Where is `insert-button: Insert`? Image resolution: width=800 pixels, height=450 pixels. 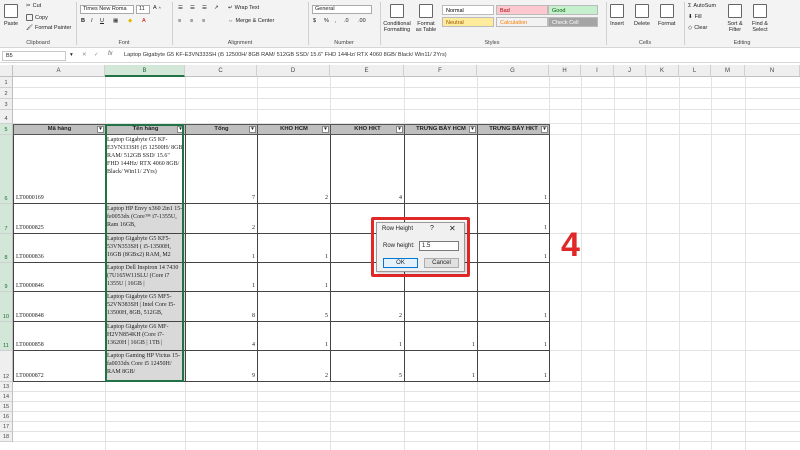 insert-button: Insert is located at coordinates (617, 15).